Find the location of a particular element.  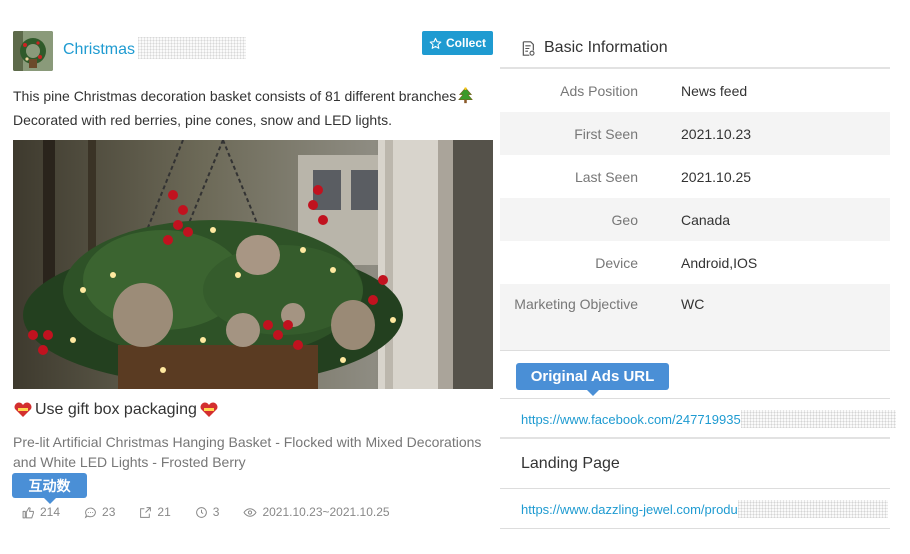

info-row-geo: Geo Canada is located at coordinates (695, 219).